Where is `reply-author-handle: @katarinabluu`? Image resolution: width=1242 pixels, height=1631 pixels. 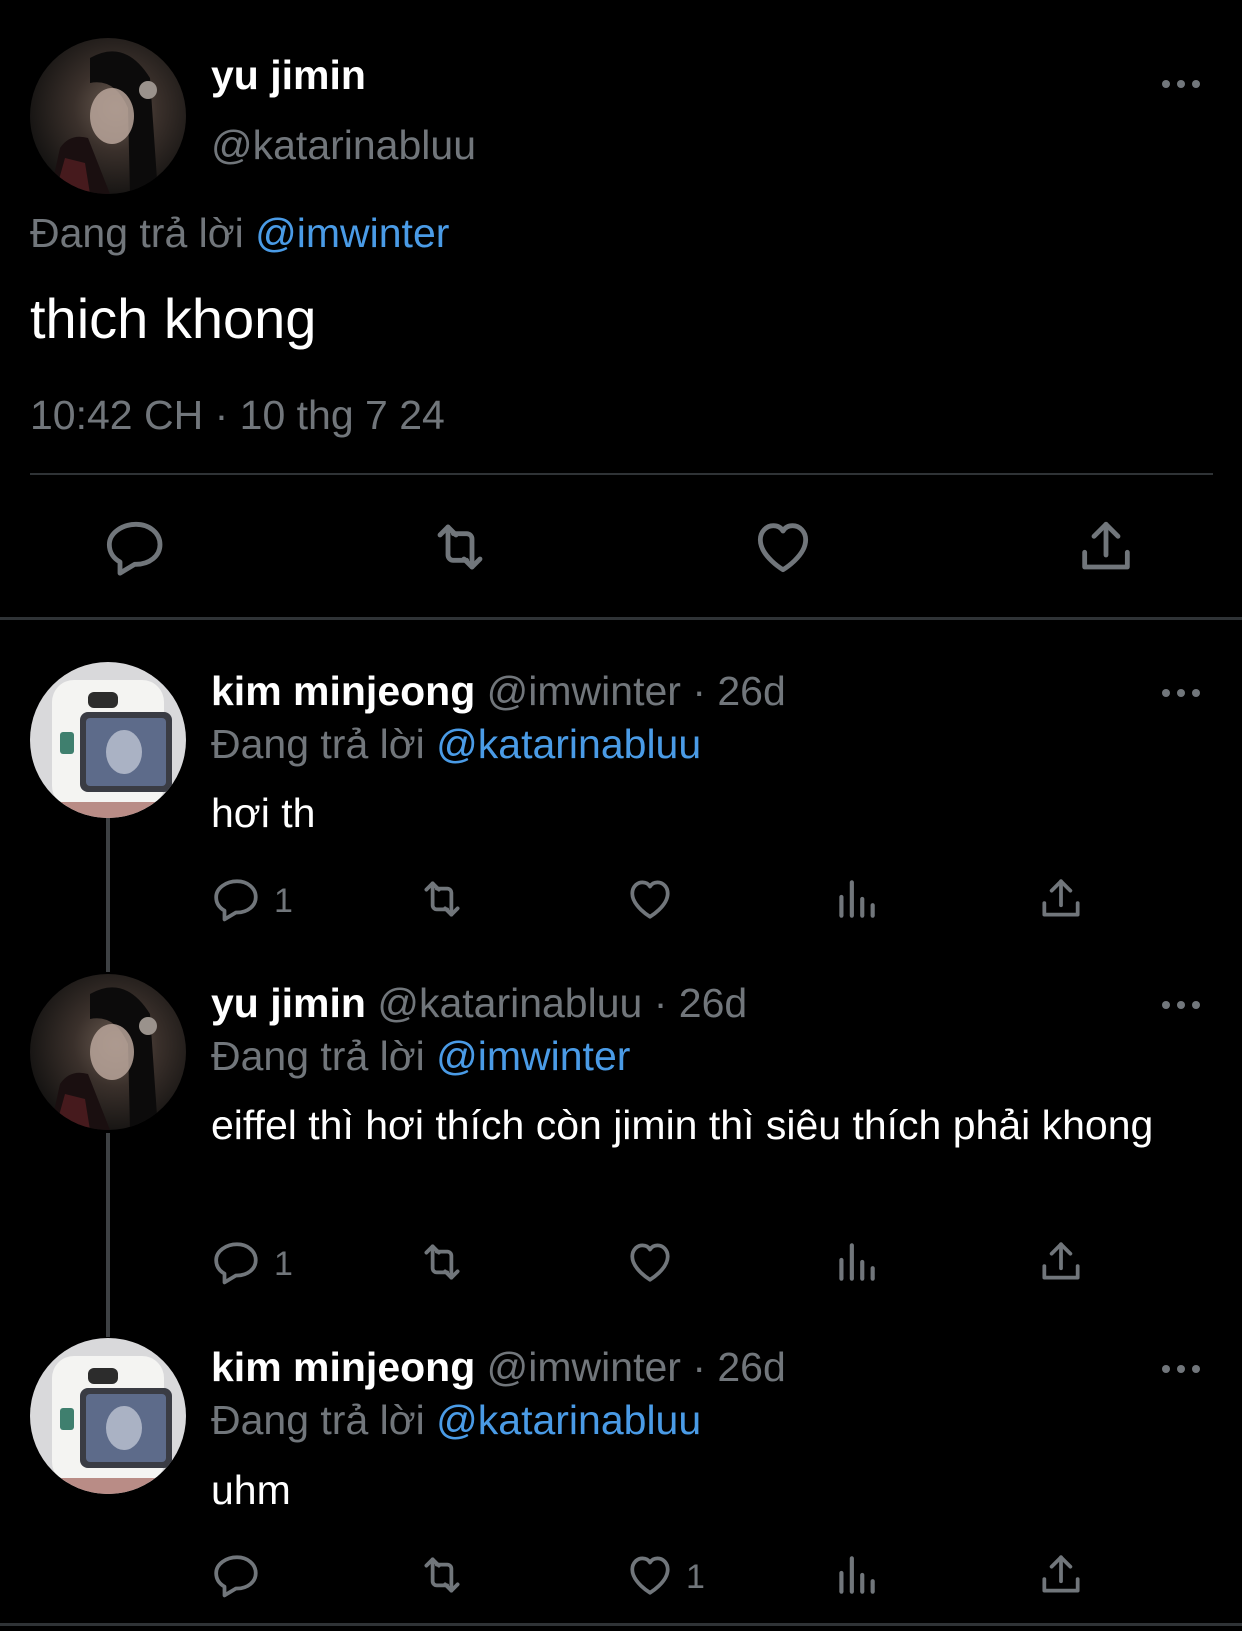
reply-author-handle: @katarinabluu is located at coordinates (509, 1003).